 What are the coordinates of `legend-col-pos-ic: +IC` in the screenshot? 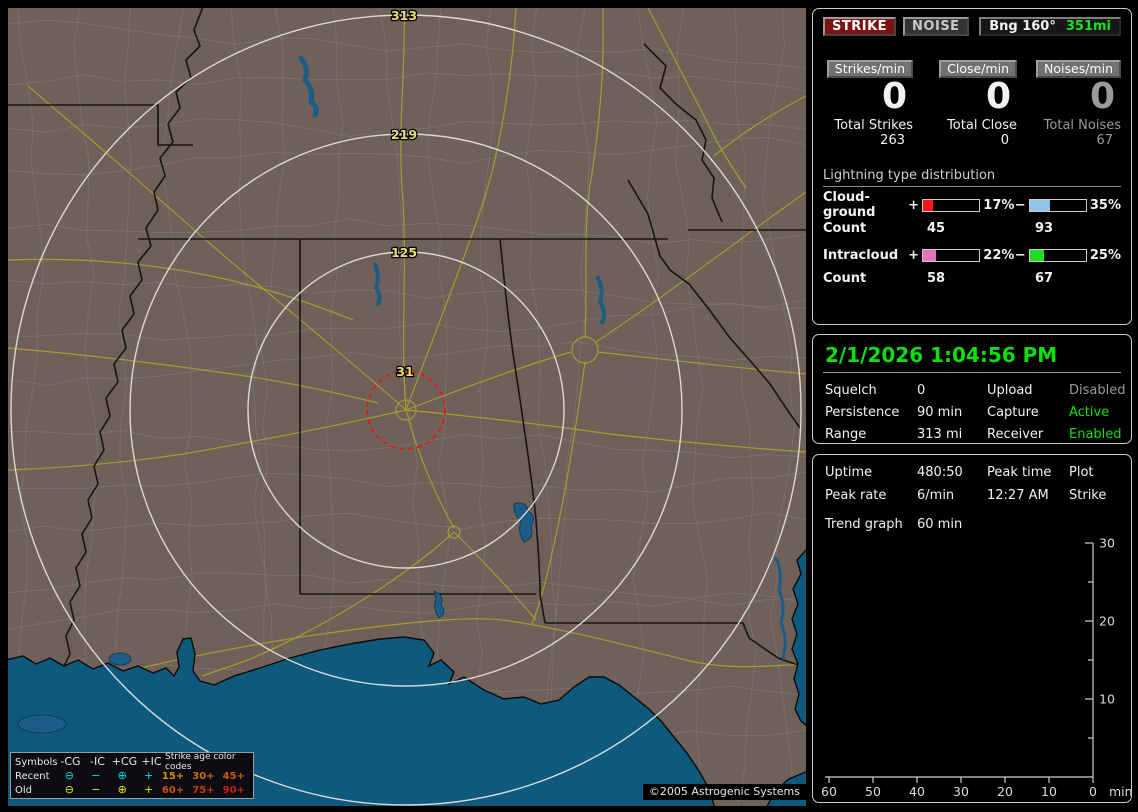 It's located at (151, 761).